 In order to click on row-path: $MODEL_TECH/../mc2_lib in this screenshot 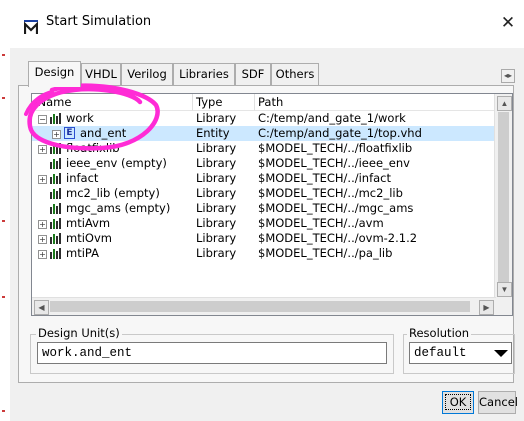, I will do `click(330, 193)`.